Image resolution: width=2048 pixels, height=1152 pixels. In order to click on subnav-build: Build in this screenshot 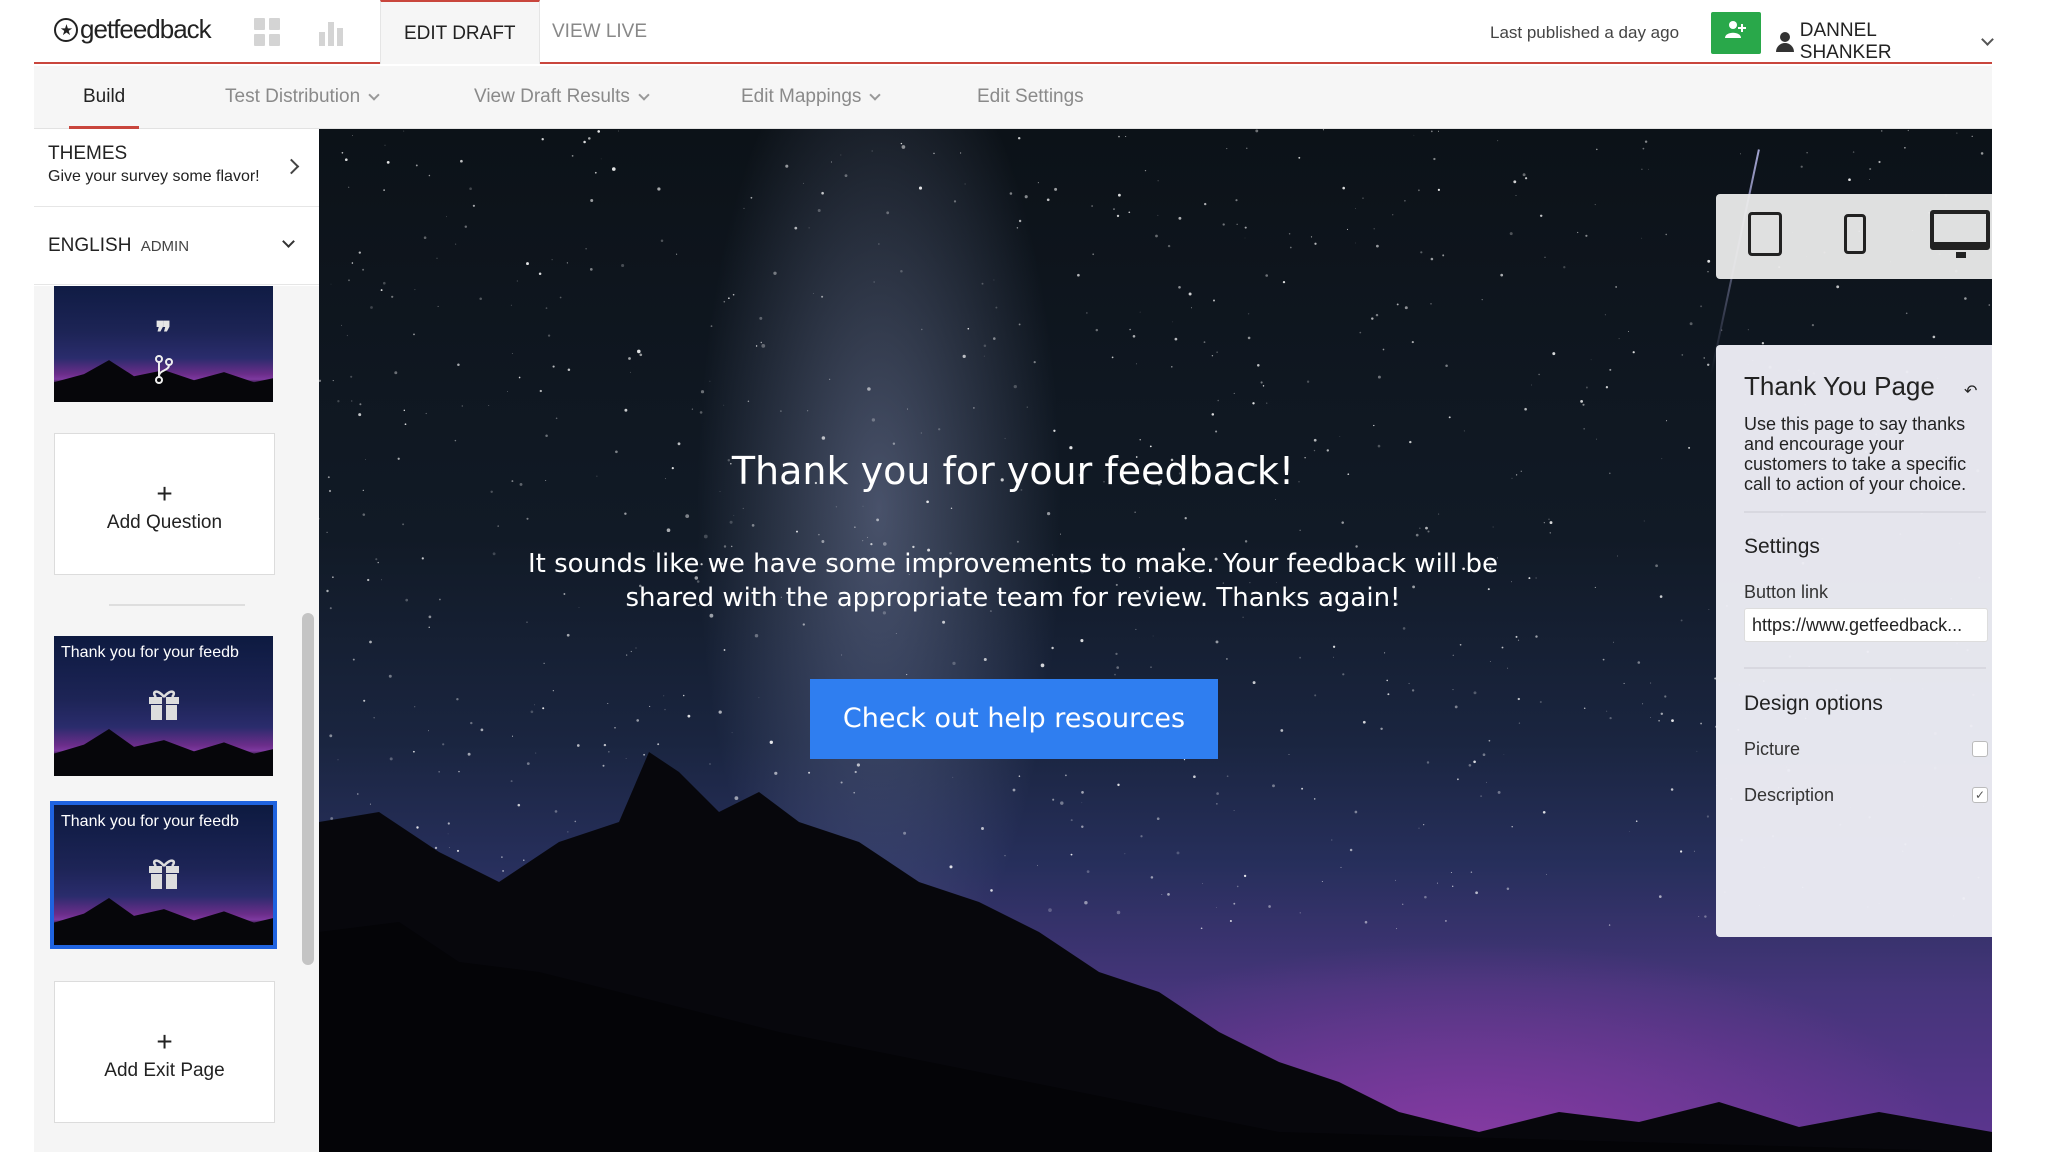, I will do `click(104, 97)`.